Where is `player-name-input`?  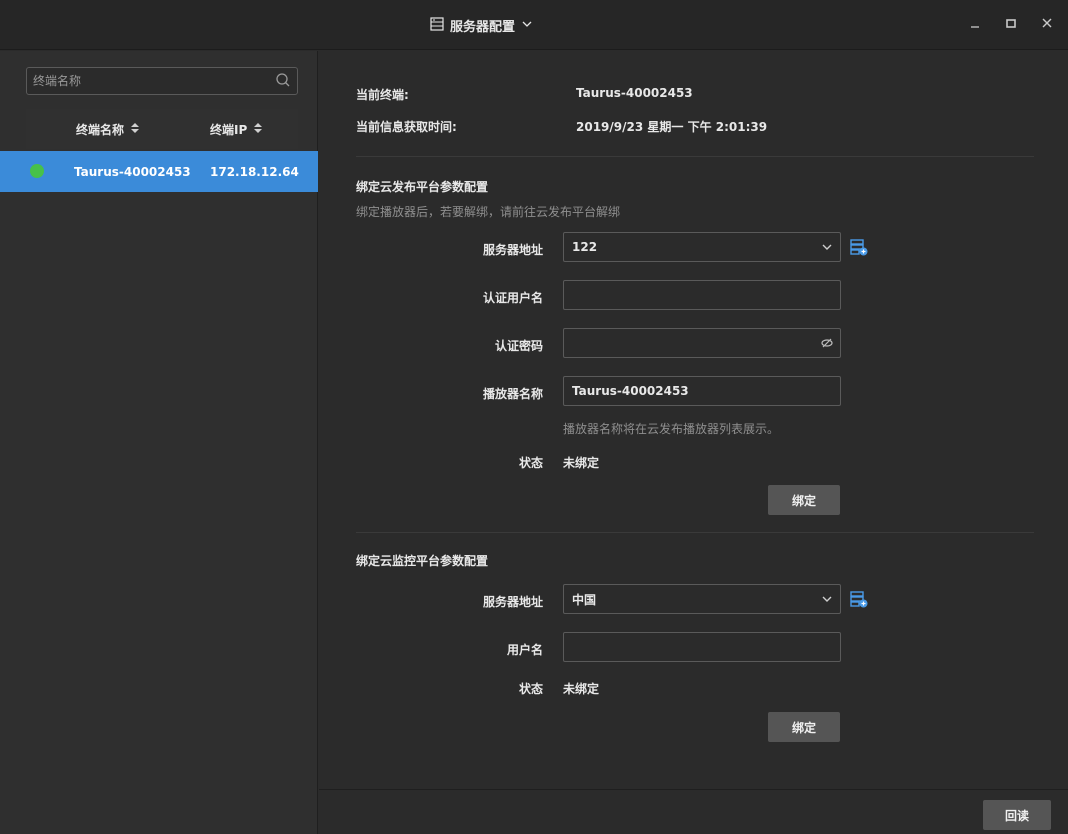
player-name-input is located at coordinates (692, 391).